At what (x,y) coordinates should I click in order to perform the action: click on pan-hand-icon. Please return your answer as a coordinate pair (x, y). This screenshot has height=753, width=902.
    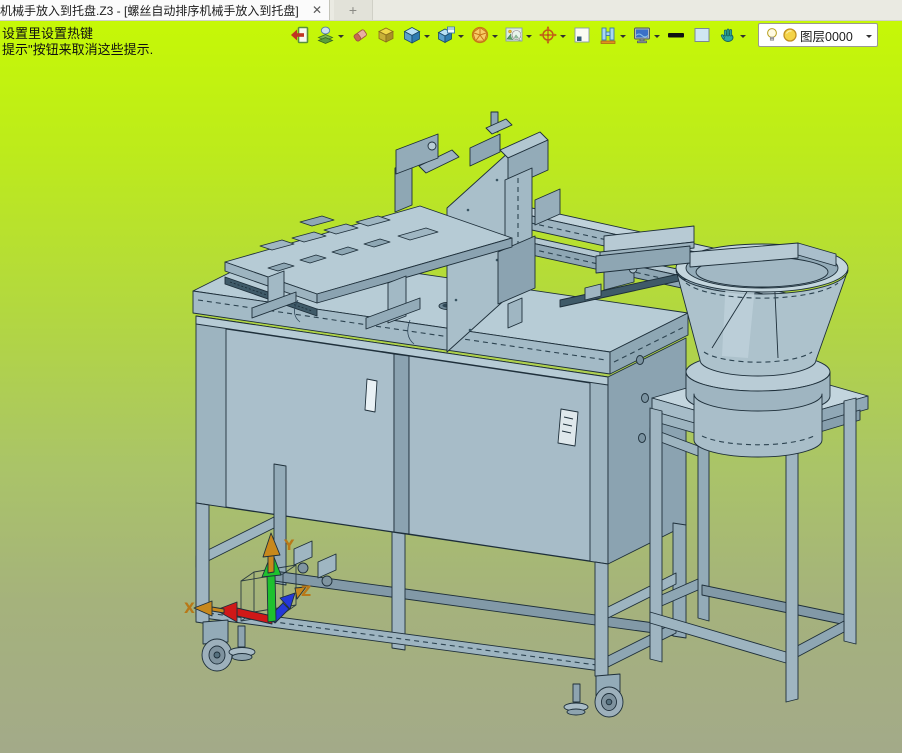
    Looking at the image, I should click on (728, 35).